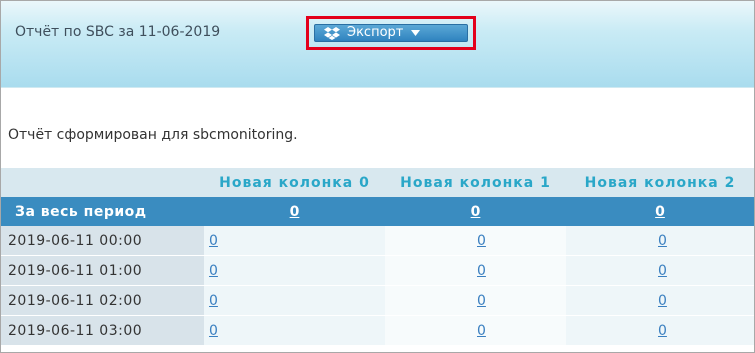  What do you see at coordinates (102, 241) in the screenshot?
I see `row-label: 2019-06-11 00:00` at bounding box center [102, 241].